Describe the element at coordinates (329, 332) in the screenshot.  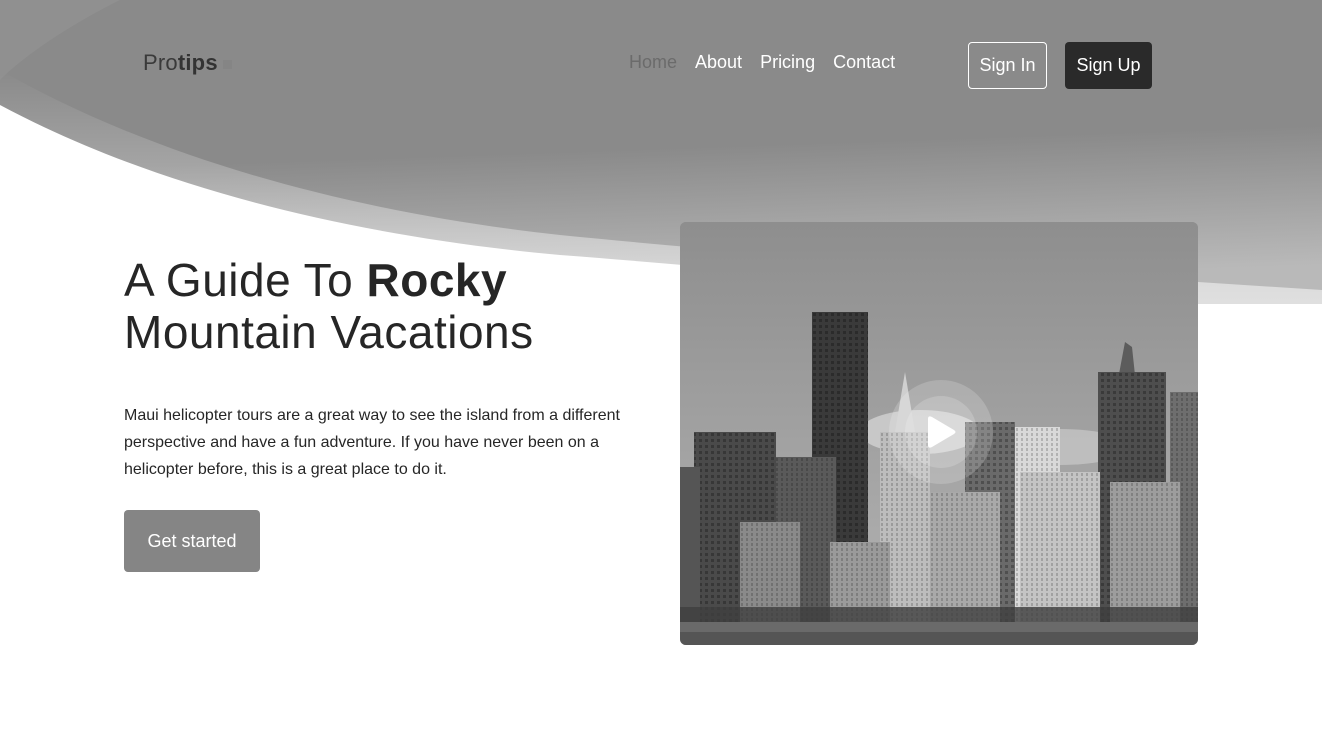
I see `hero-title-part2: Mountain Vacations` at that location.